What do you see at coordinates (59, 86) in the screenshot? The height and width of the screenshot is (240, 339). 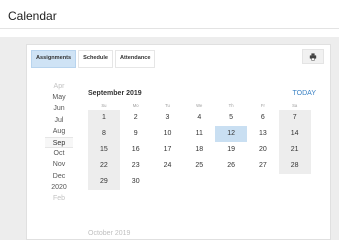 I see `month-item: Apr` at bounding box center [59, 86].